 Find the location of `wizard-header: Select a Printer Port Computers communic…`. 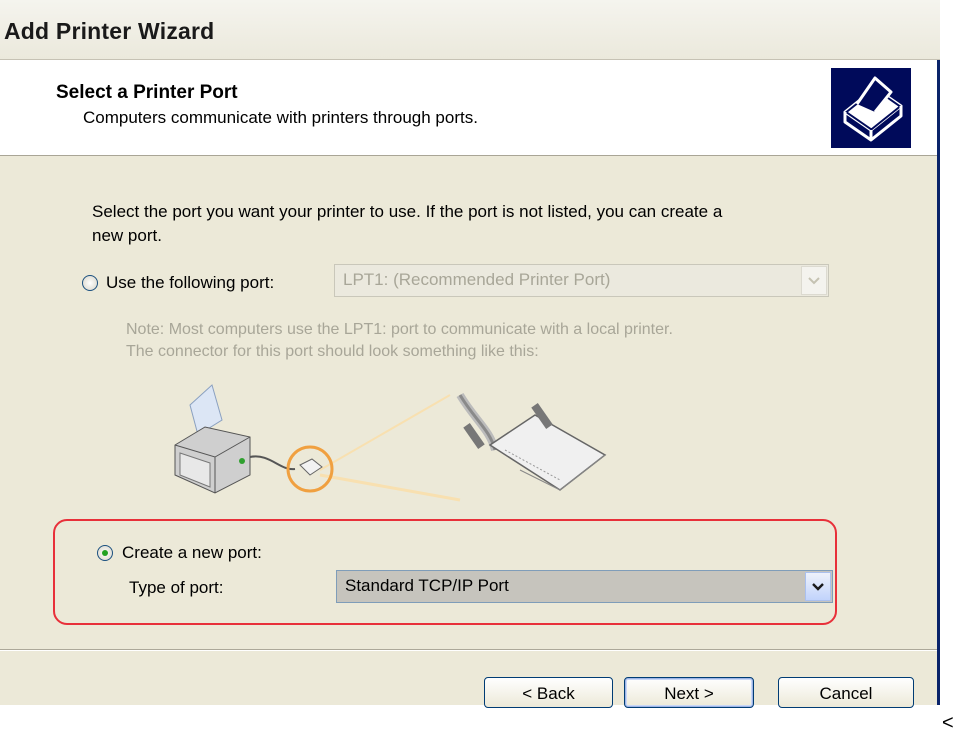

wizard-header: Select a Printer Port Computers communic… is located at coordinates (468, 108).